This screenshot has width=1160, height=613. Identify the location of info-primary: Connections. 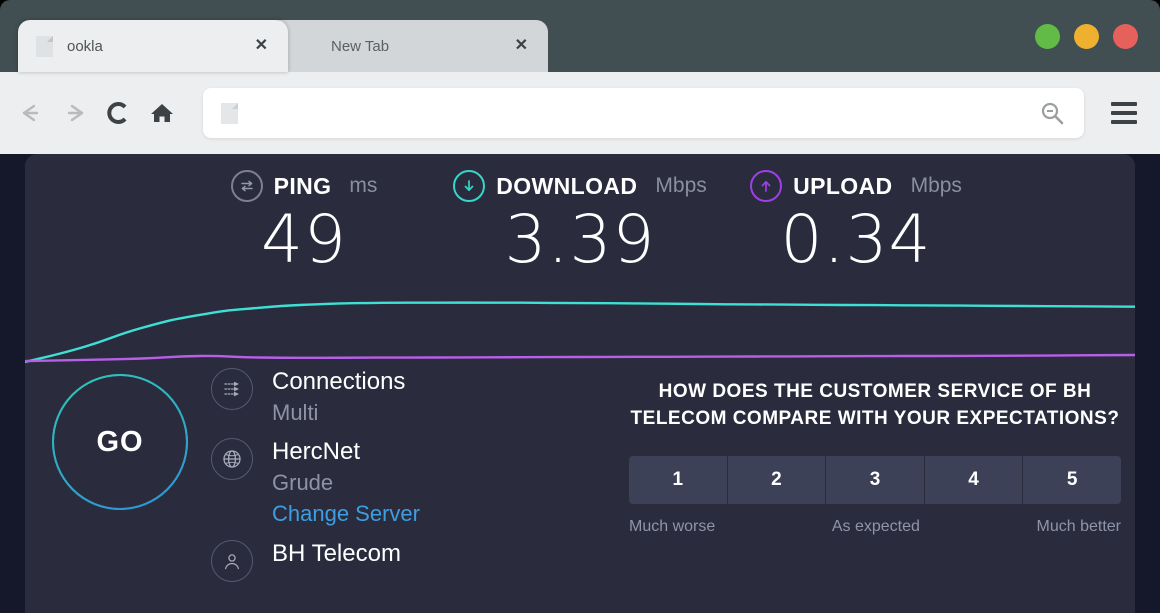
(339, 381).